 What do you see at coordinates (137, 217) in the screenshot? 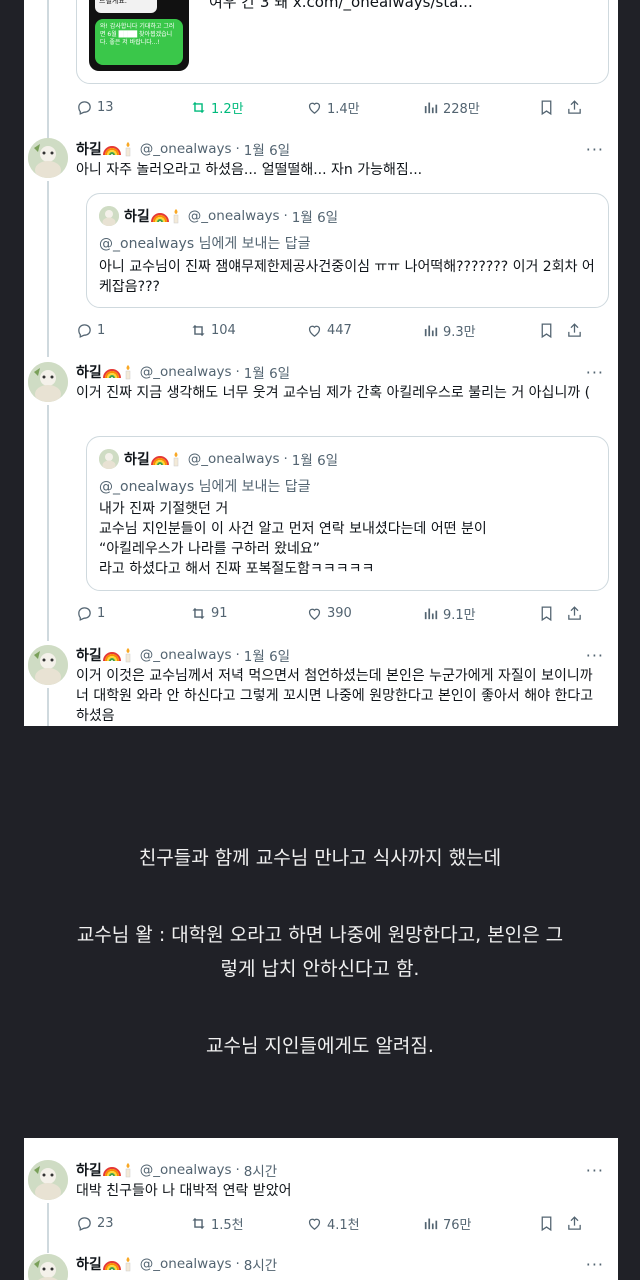
I see `quote-display-name: 하길` at bounding box center [137, 217].